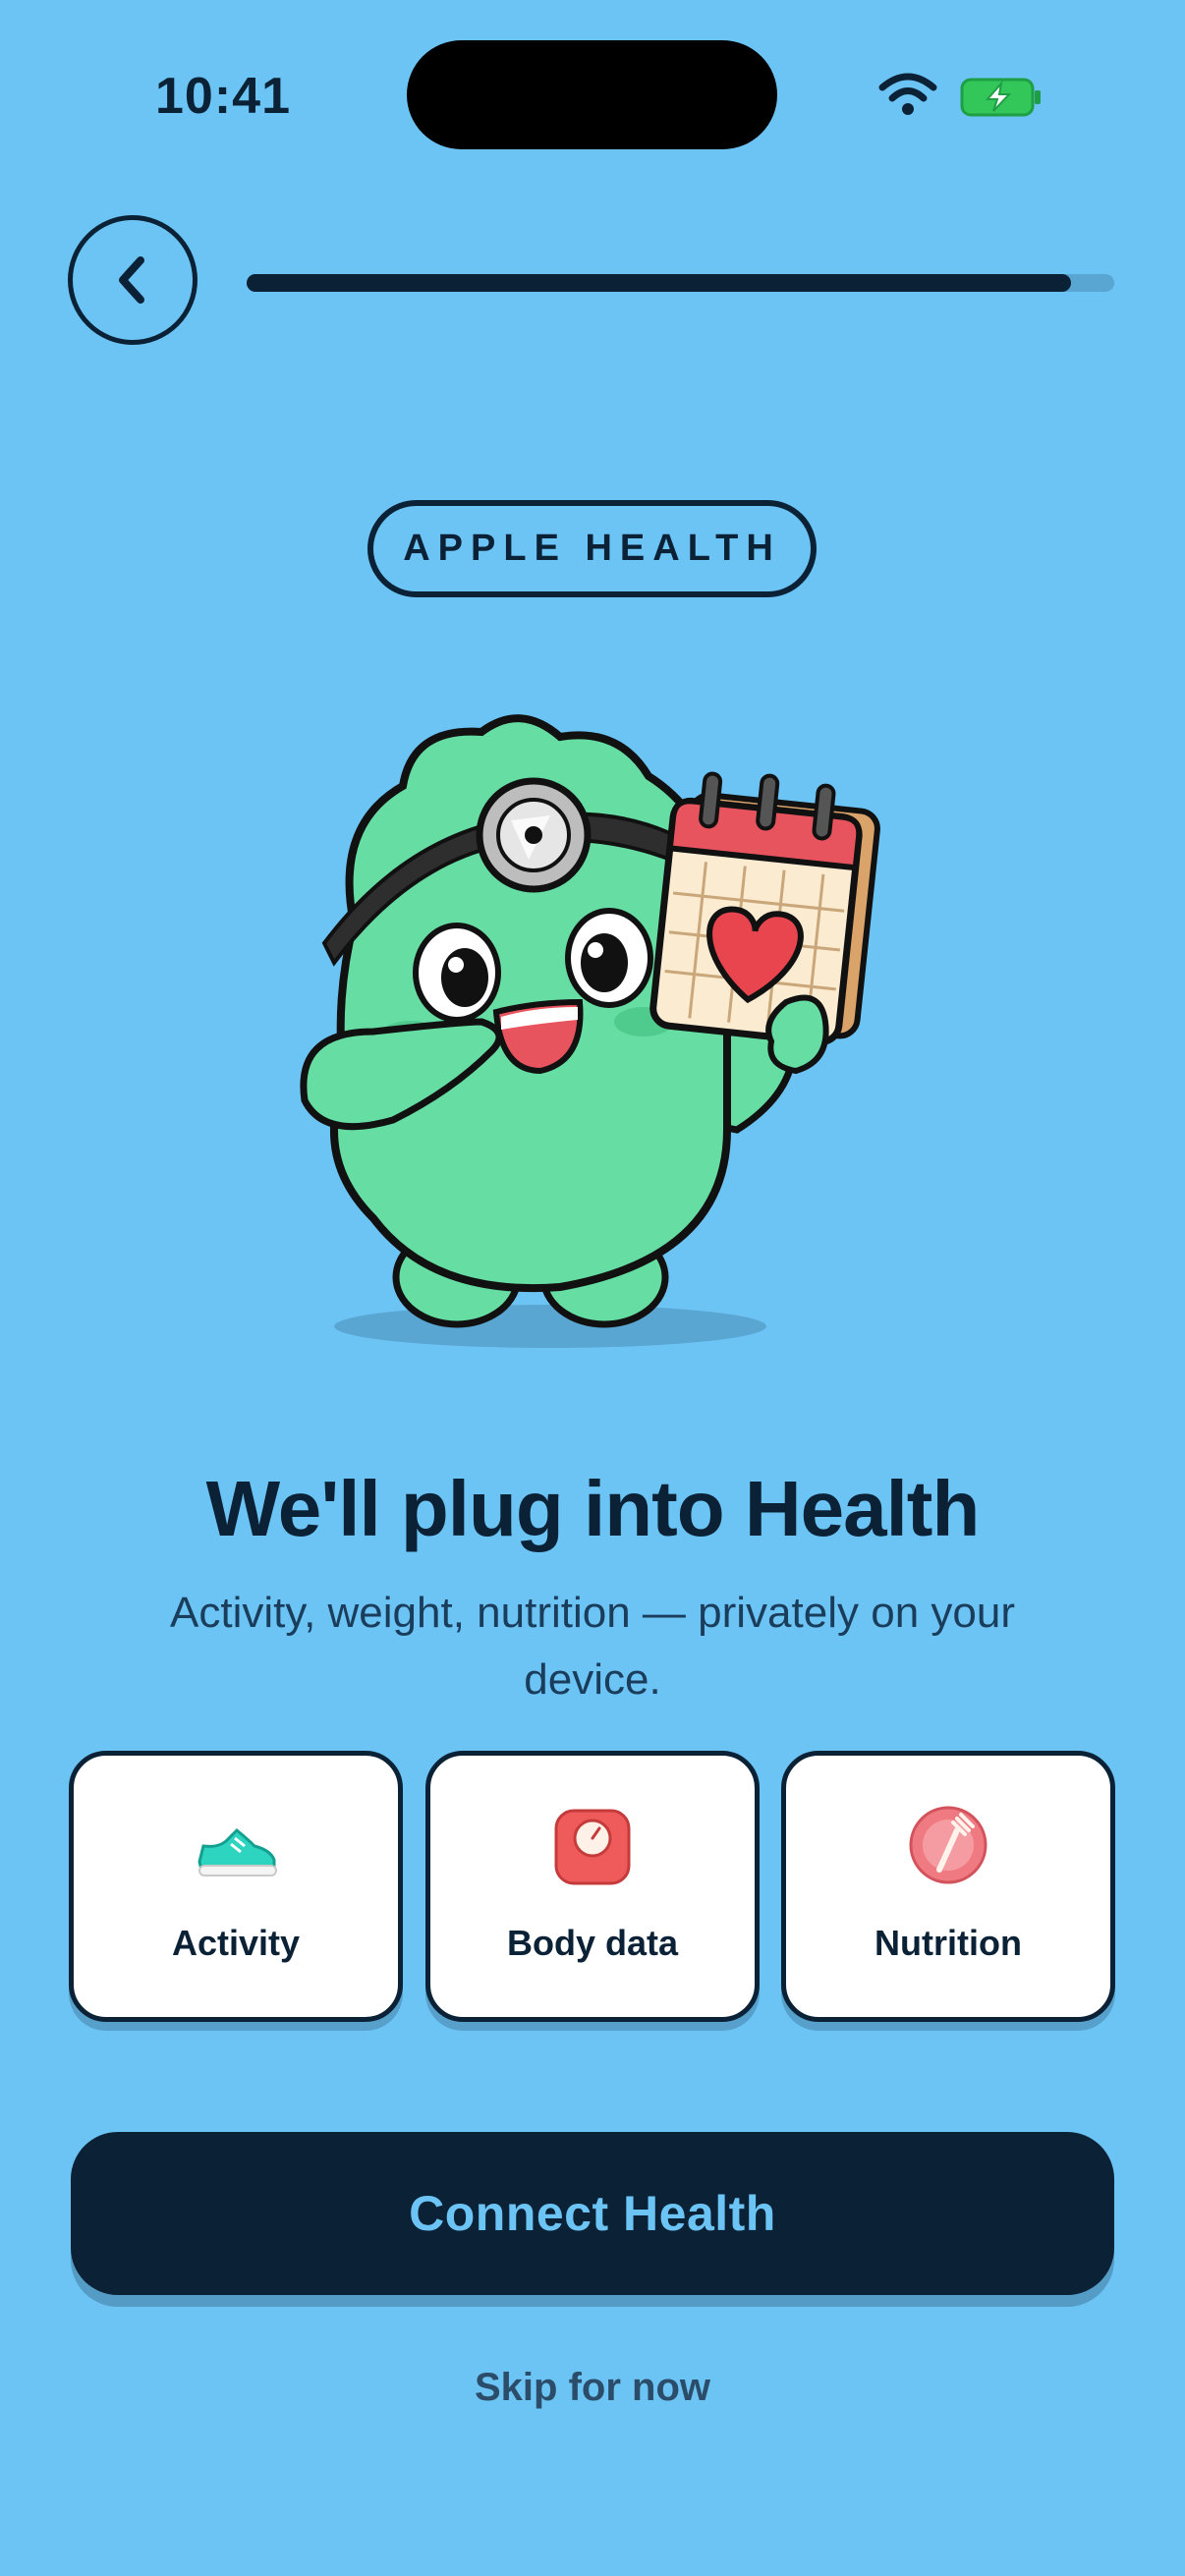 The image size is (1185, 2576). I want to click on wifi-icon, so click(908, 94).